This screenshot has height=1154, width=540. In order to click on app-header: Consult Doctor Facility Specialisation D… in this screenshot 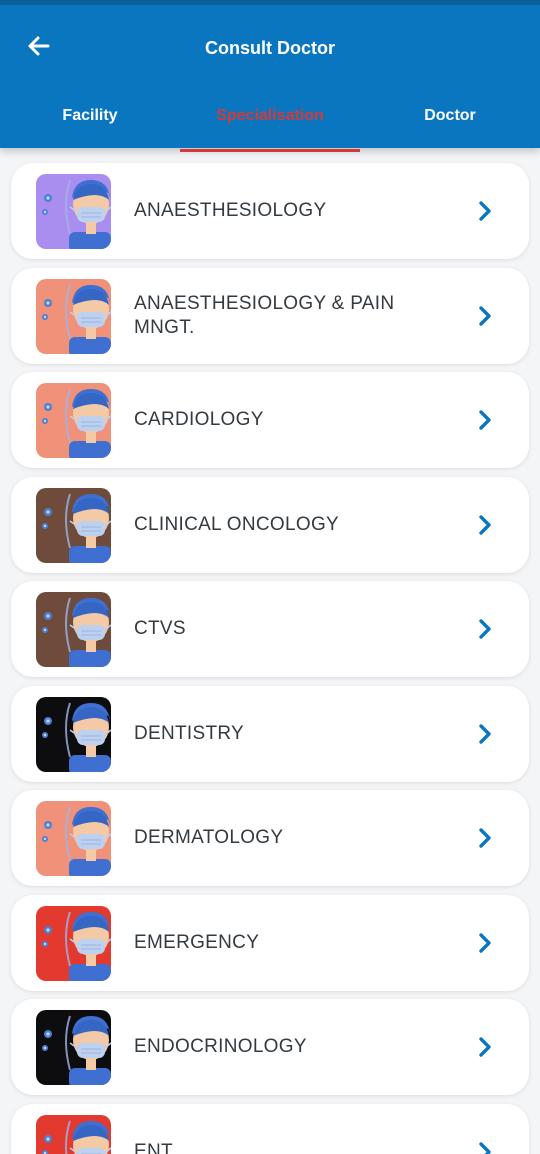, I will do `click(270, 76)`.